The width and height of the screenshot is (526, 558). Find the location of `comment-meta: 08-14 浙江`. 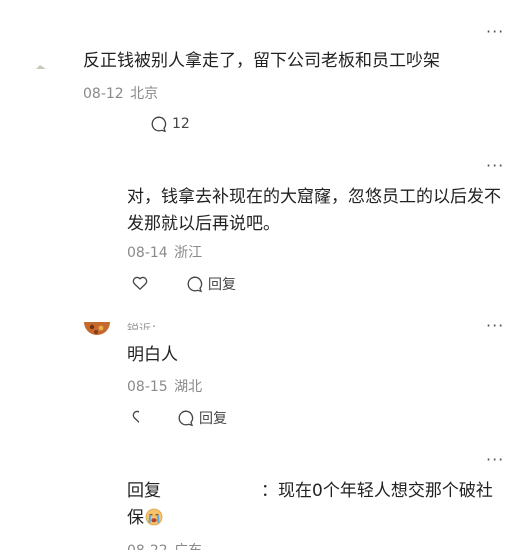

comment-meta: 08-14 浙江 is located at coordinates (164, 253).